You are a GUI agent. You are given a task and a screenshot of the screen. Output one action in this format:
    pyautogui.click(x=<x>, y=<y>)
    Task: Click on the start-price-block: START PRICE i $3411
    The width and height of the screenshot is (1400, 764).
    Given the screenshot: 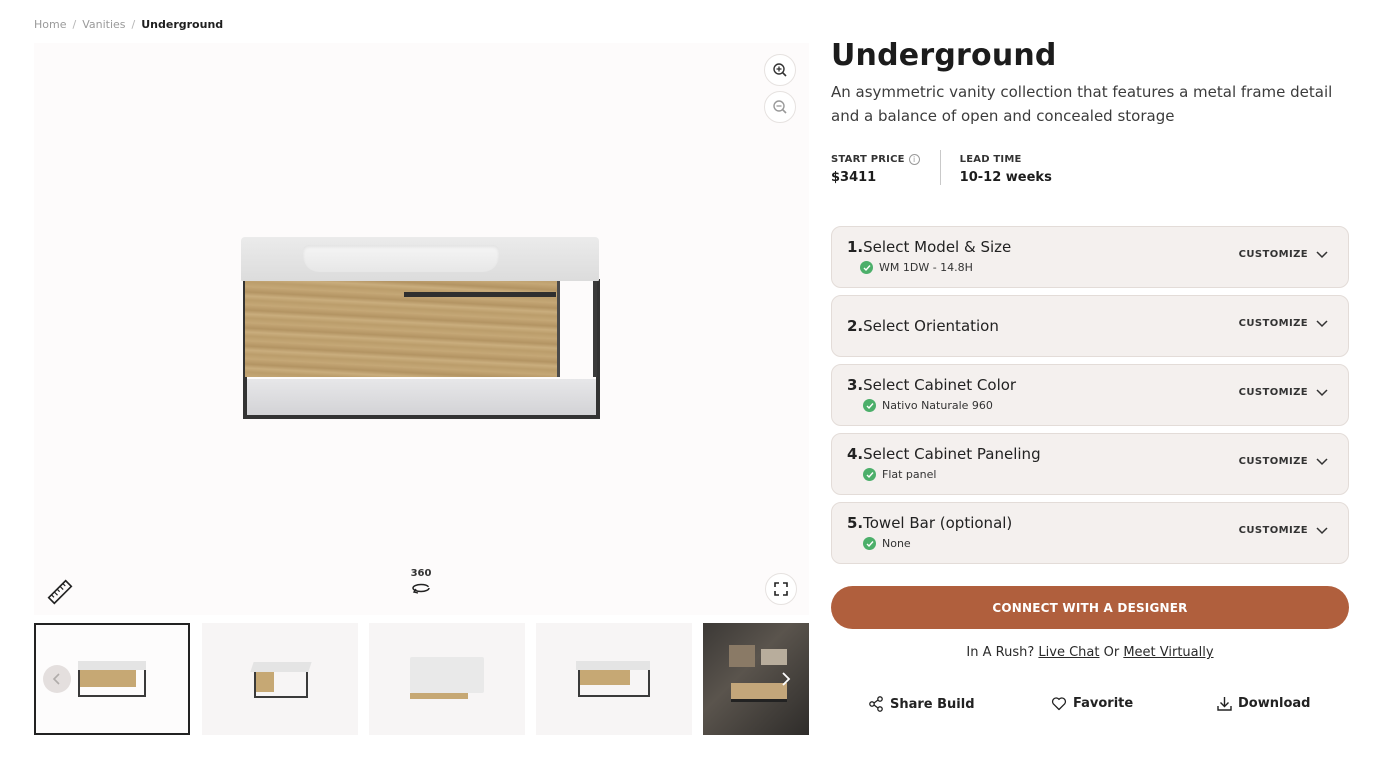 What is the action you would take?
    pyautogui.click(x=885, y=167)
    